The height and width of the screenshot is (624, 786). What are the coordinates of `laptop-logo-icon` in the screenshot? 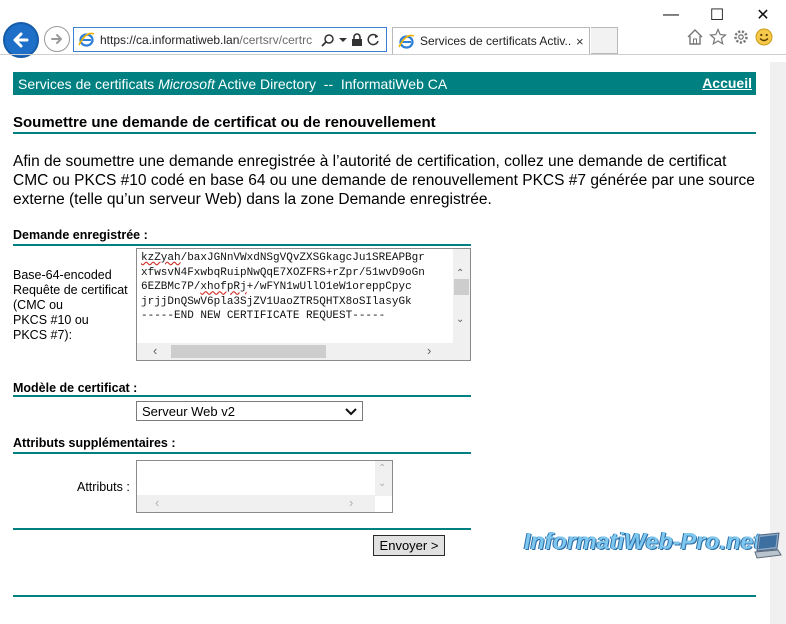 It's located at (768, 545).